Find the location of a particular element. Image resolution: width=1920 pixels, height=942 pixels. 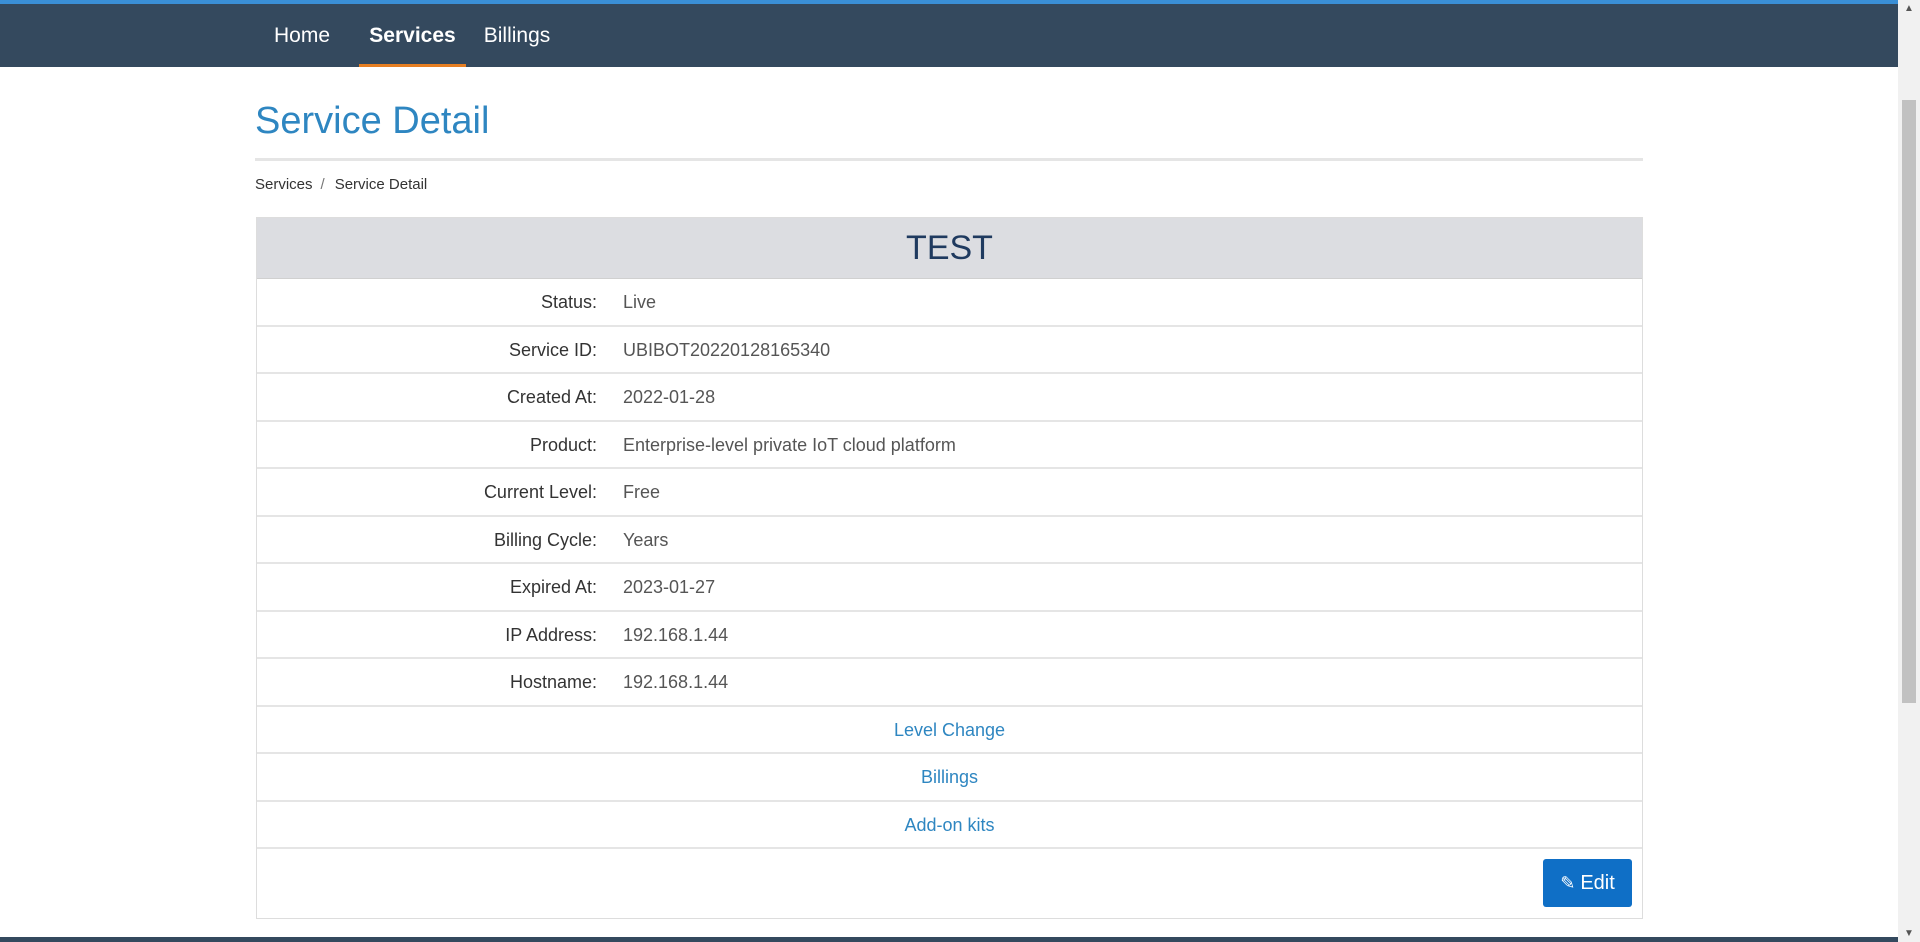

current-level-label: Current Level: is located at coordinates (540, 492).